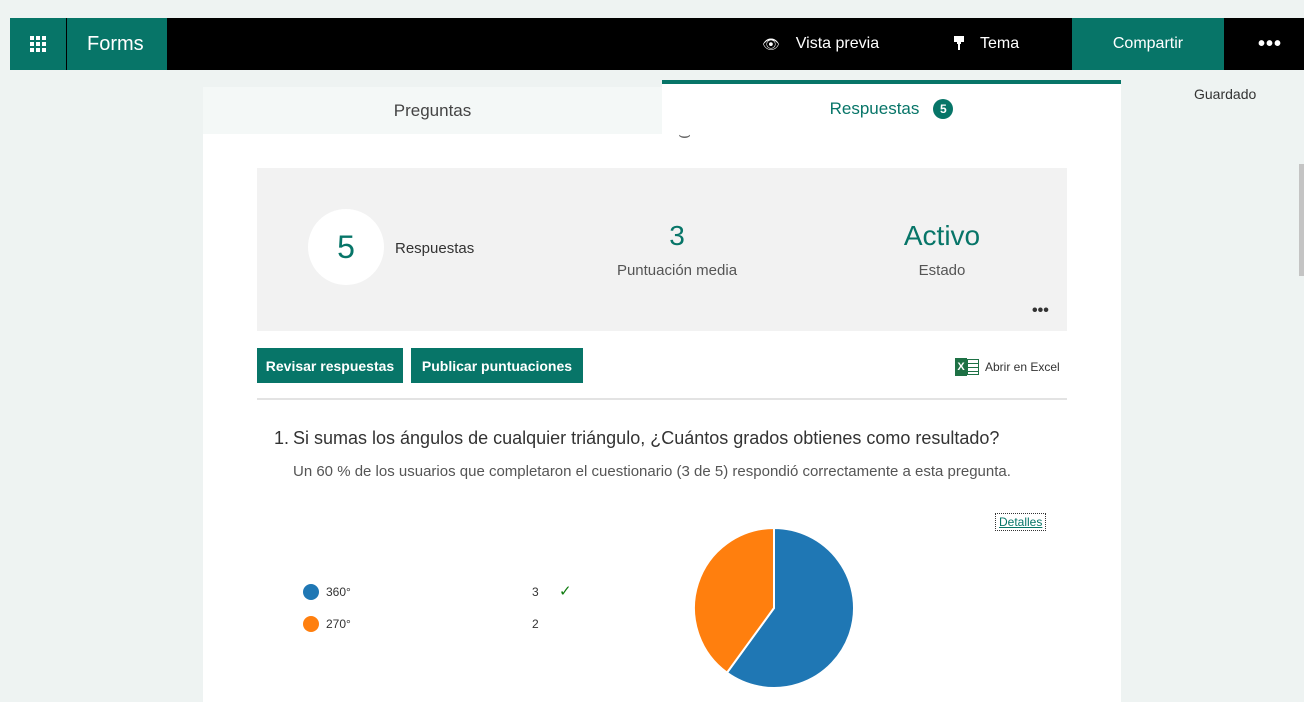  Describe the element at coordinates (874, 108) in the screenshot. I see `tab-responses-label: Respuestas` at that location.